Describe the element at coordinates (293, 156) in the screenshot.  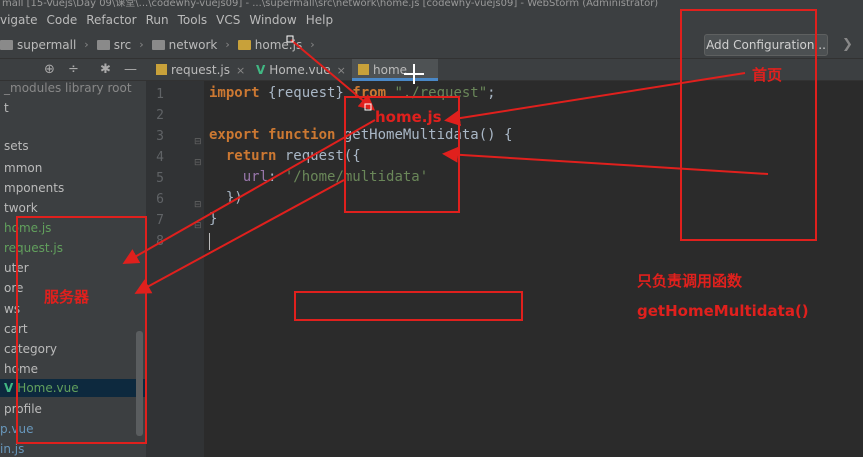
I see `code-line: return request({` at that location.